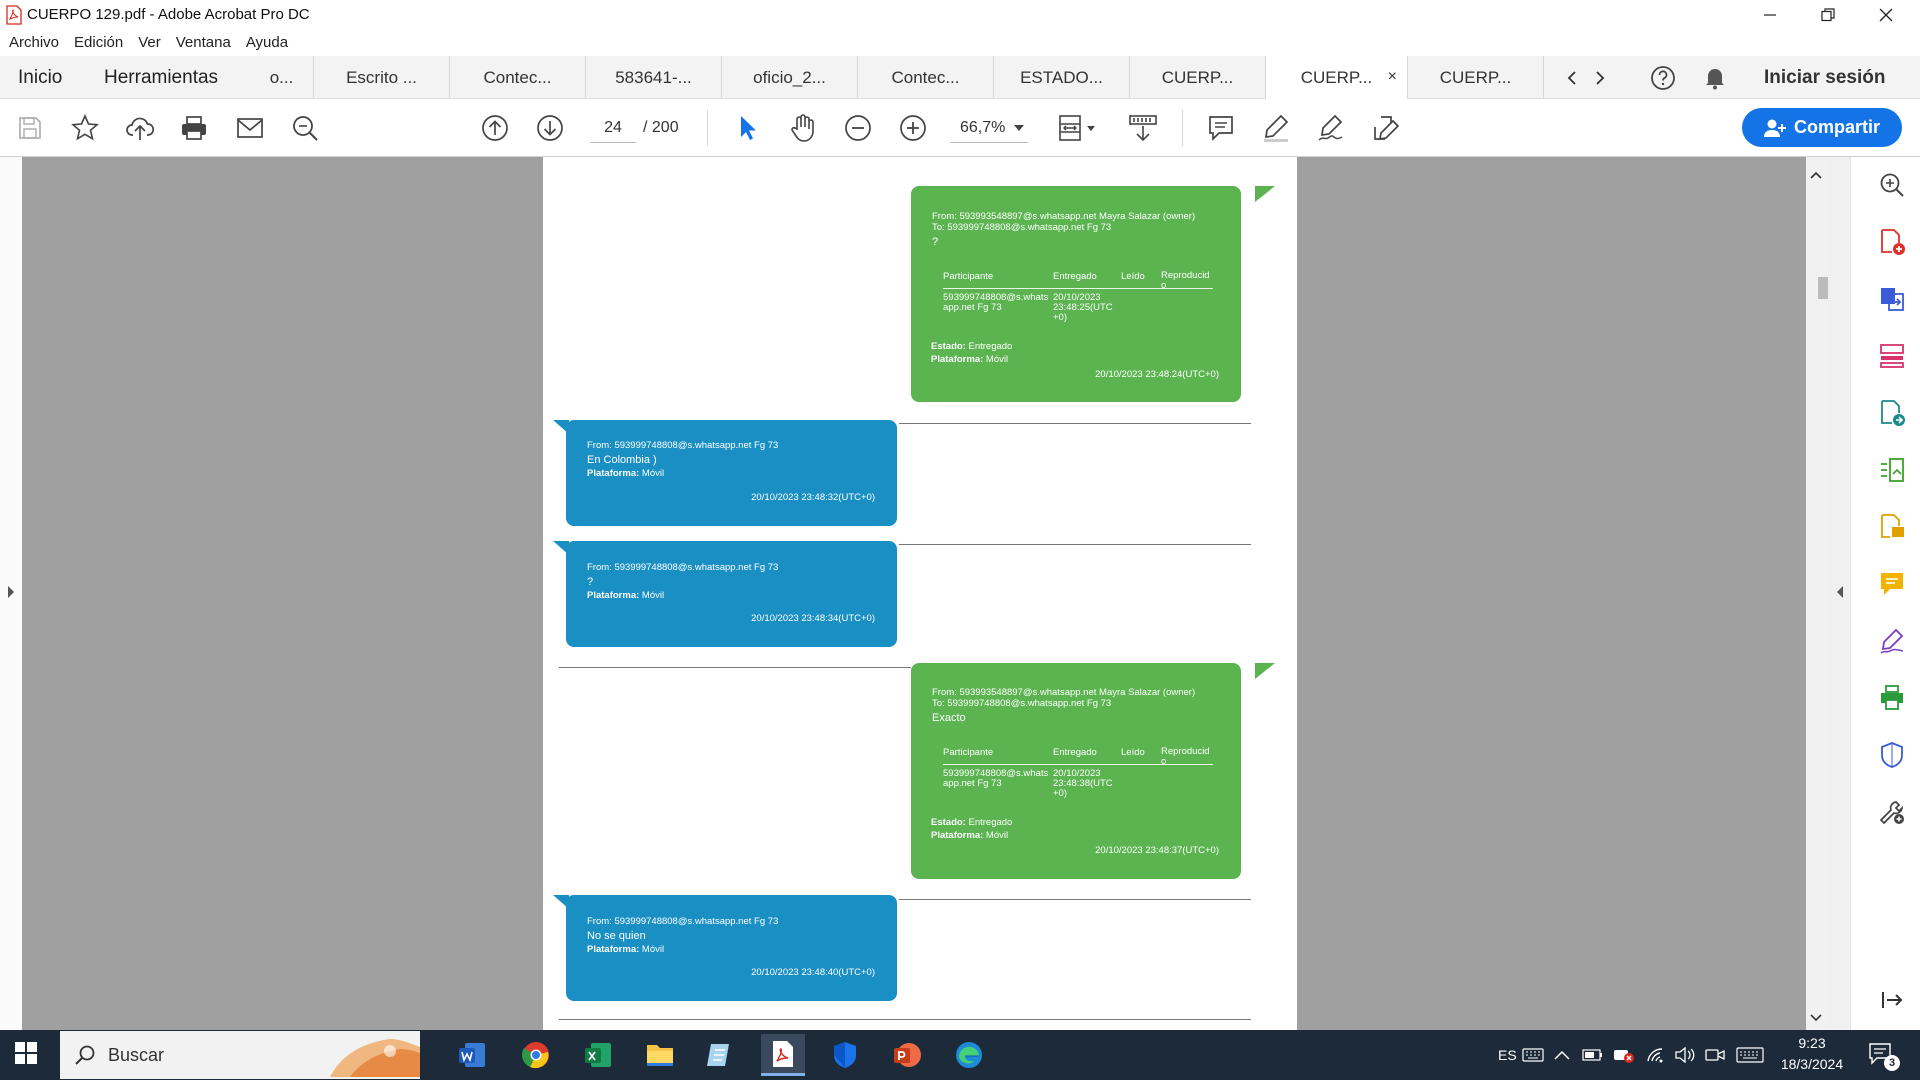 The image size is (1920, 1080). Describe the element at coordinates (1892, 413) in the screenshot. I see `combine-files-tool` at that location.